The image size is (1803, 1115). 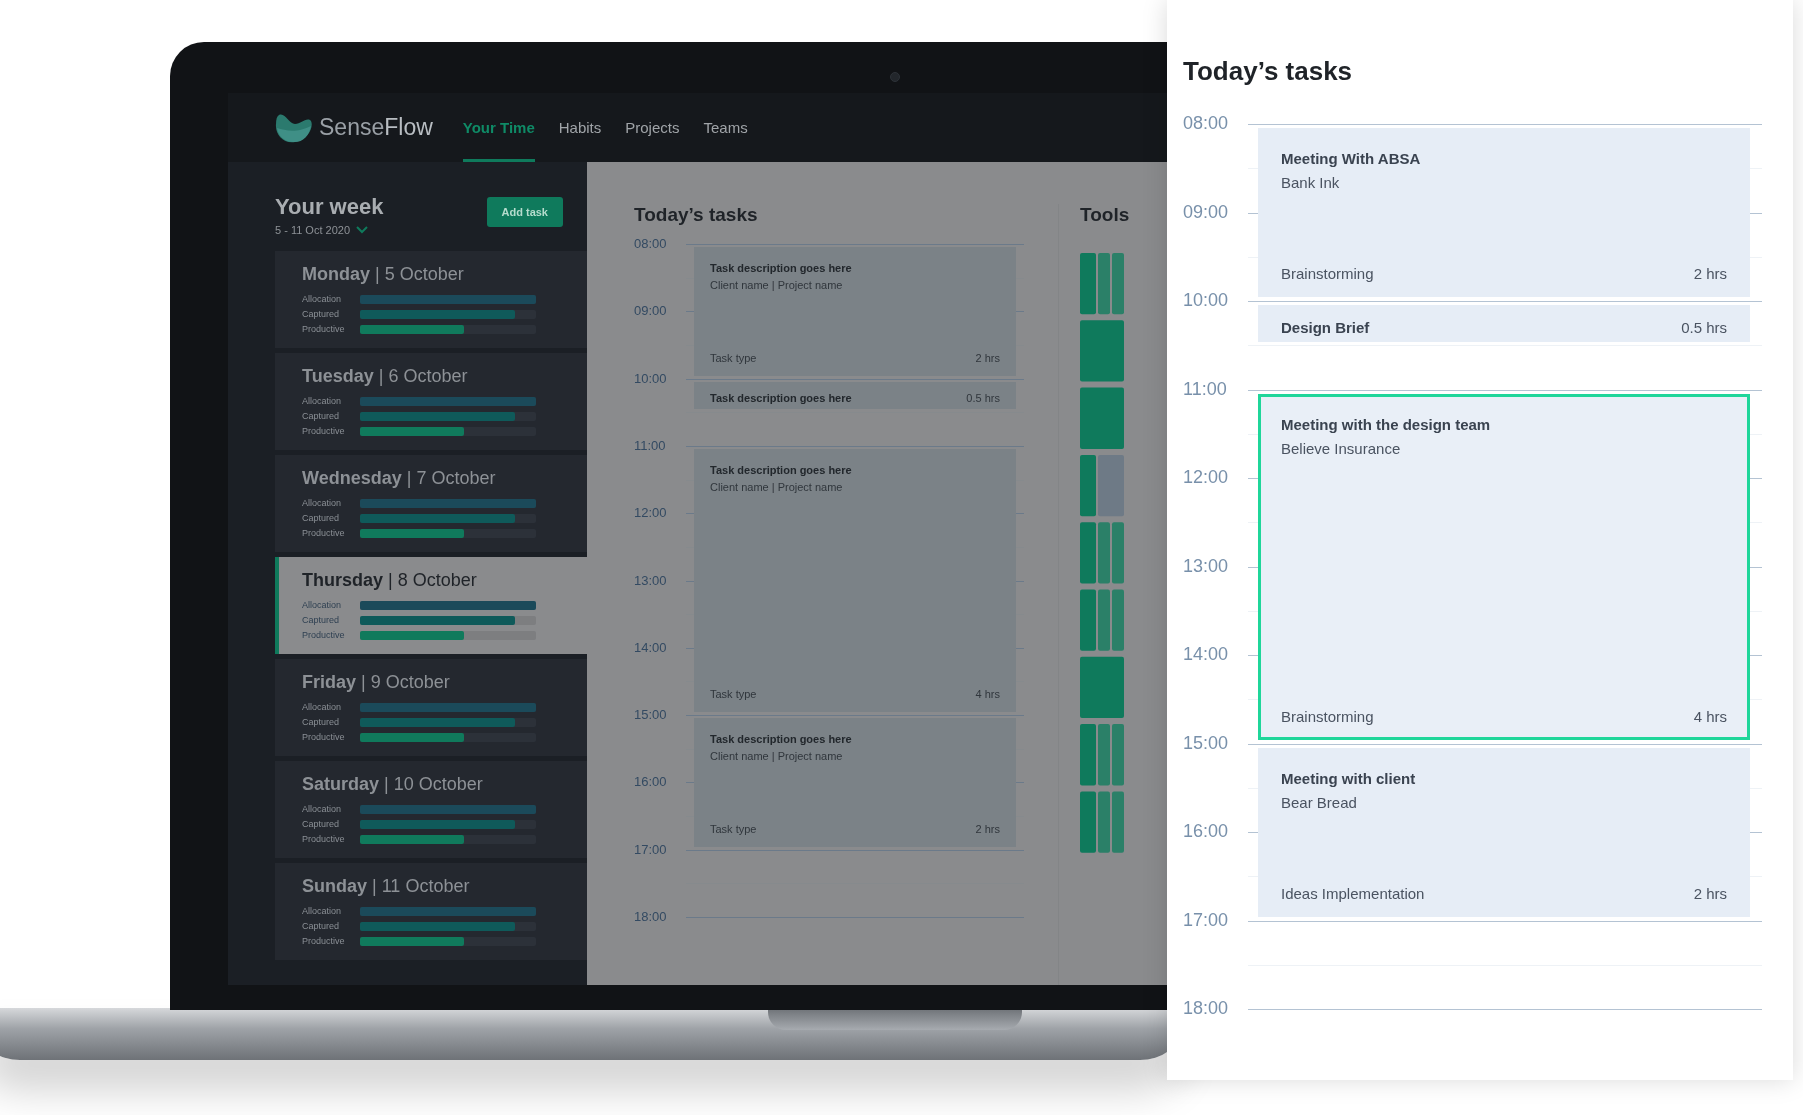 What do you see at coordinates (1351, 158) in the screenshot?
I see `task-title: Meeting With ABSA` at bounding box center [1351, 158].